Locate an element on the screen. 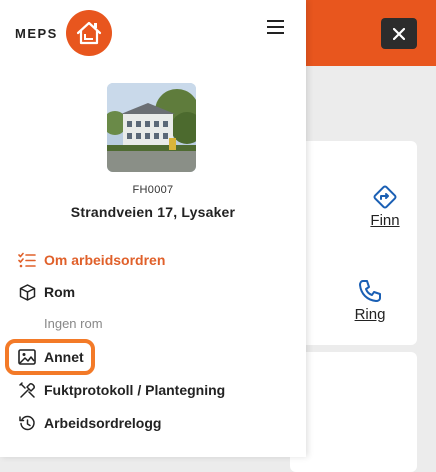 The height and width of the screenshot is (472, 436). nav-item-om-arbeidsordren: Om arbeidsordren is located at coordinates (91, 260).